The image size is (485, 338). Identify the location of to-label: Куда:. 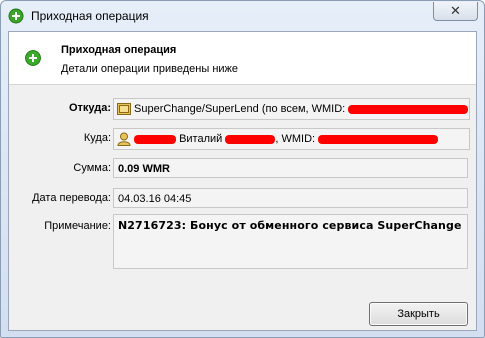
(97, 138).